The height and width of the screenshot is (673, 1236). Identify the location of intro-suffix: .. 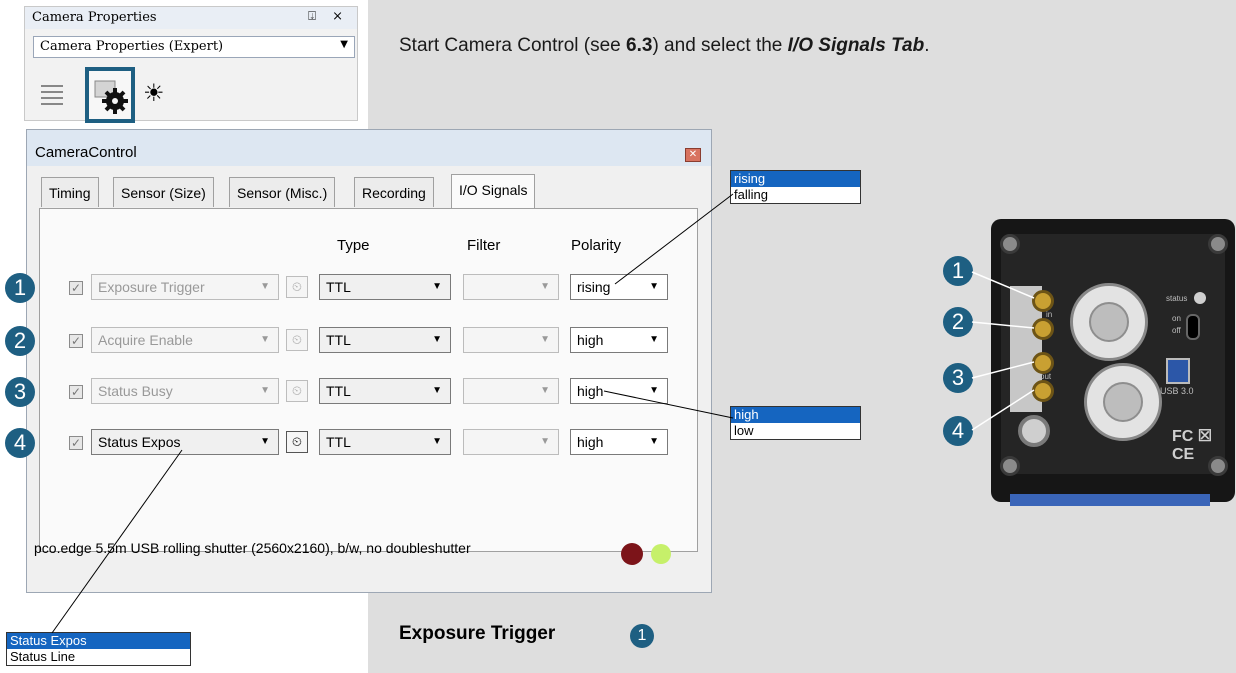
(927, 45).